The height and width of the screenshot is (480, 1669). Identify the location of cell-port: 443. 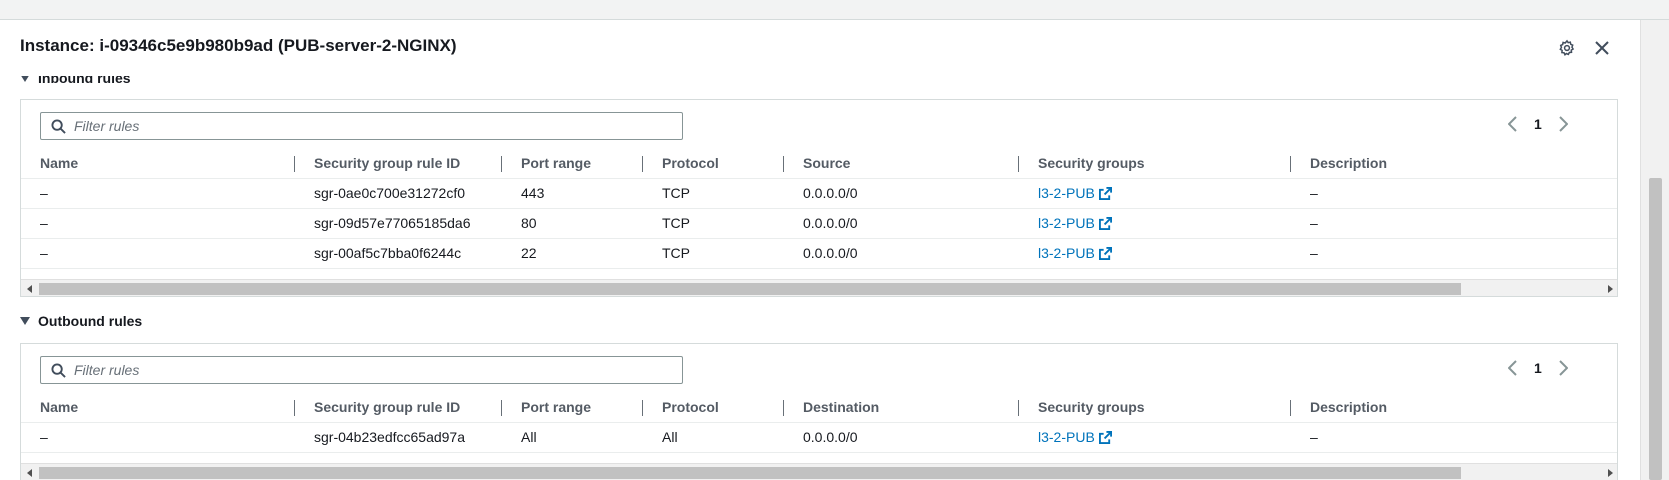
(572, 193).